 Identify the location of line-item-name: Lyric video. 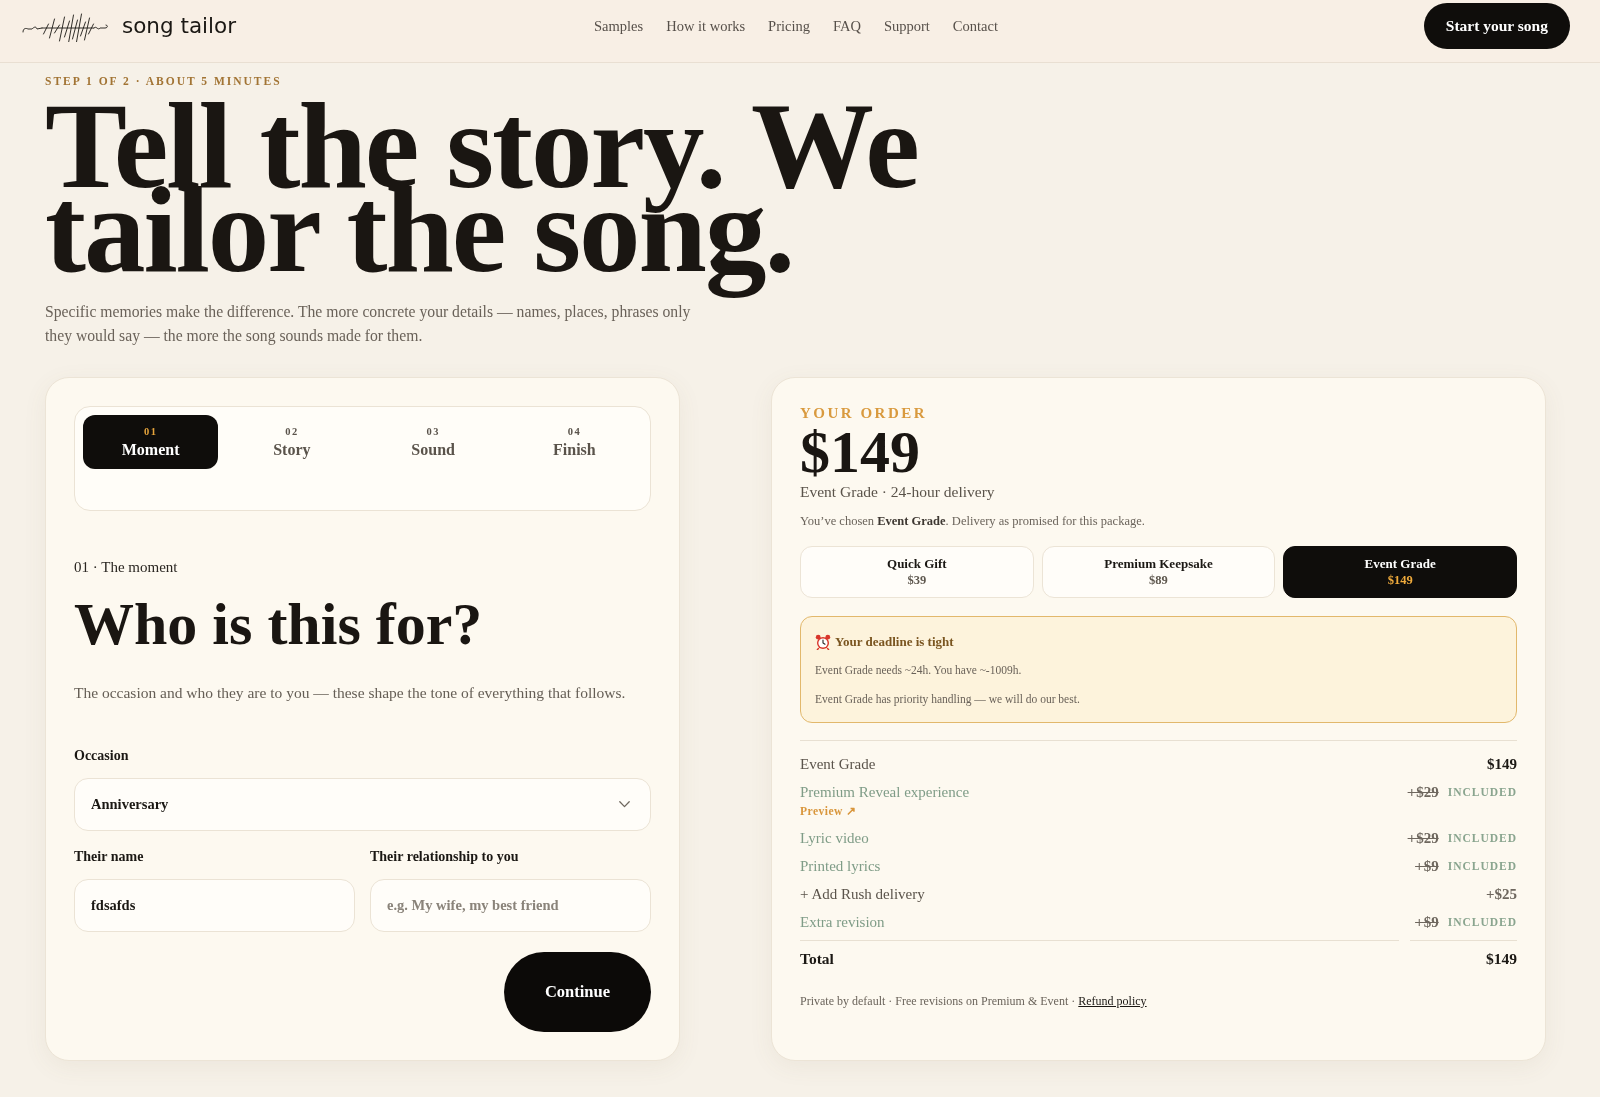
(834, 838).